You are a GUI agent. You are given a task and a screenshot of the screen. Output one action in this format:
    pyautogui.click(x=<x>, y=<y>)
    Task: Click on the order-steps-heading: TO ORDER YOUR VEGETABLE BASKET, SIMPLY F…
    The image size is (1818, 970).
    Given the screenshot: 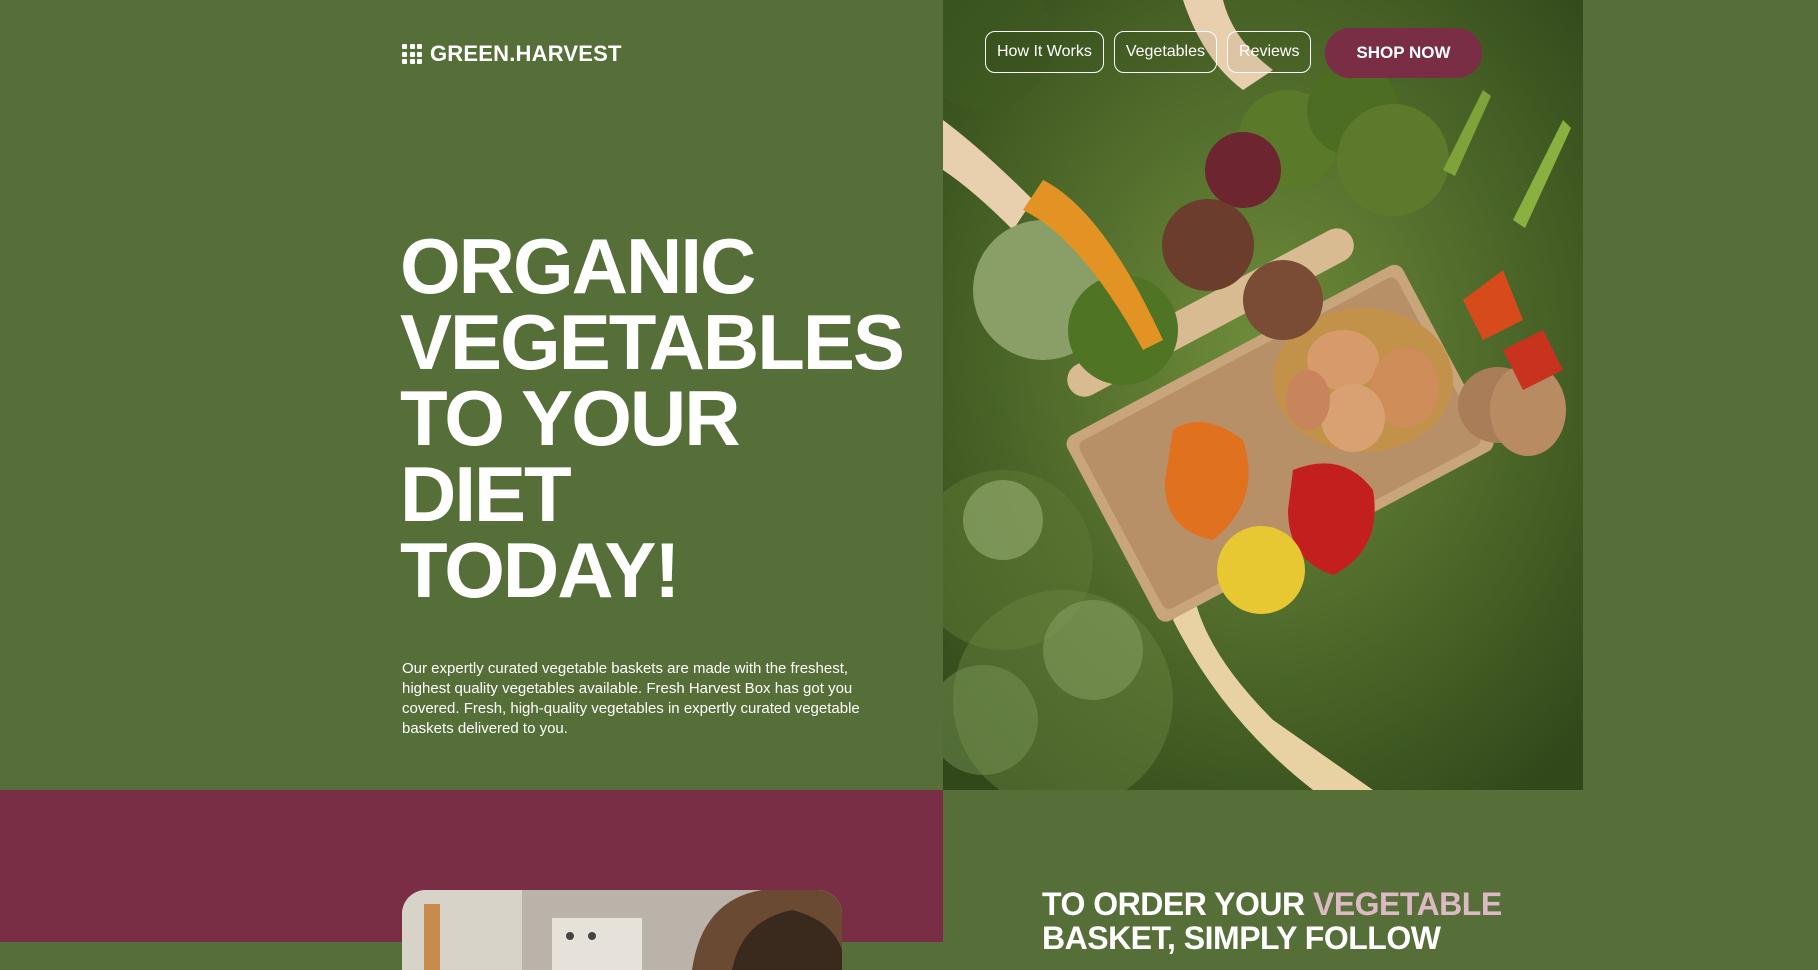 What is the action you would take?
    pyautogui.click(x=1282, y=921)
    